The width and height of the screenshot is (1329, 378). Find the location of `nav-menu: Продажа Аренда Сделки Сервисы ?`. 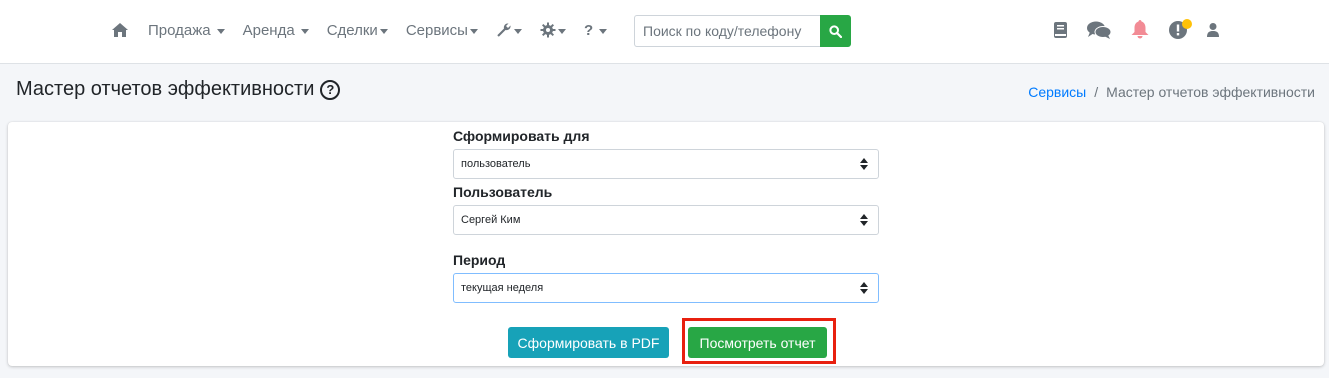

nav-menu: Продажа Аренда Сделки Сервисы ? is located at coordinates (368, 30).